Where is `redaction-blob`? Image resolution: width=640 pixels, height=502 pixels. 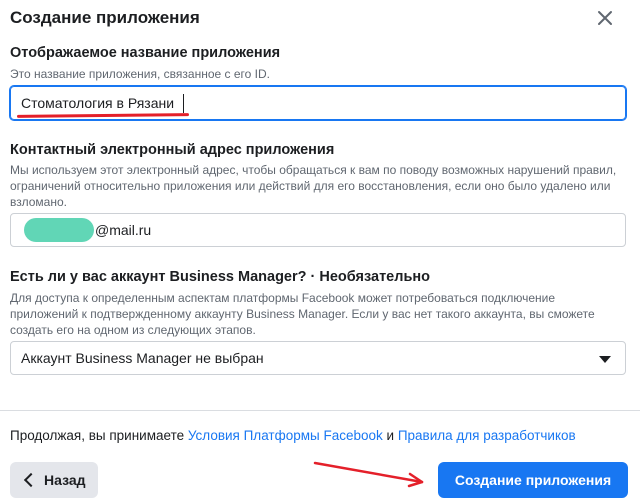 redaction-blob is located at coordinates (59, 230).